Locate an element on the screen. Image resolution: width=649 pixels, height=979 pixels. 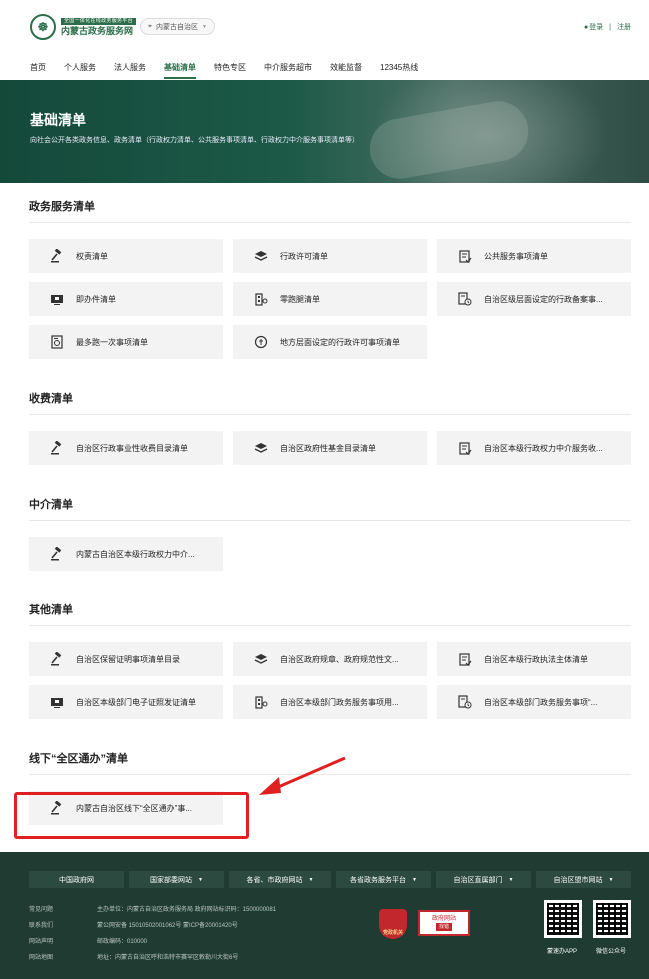
footer-link-3: 各省政务服务平台 ▼ is located at coordinates (383, 879).